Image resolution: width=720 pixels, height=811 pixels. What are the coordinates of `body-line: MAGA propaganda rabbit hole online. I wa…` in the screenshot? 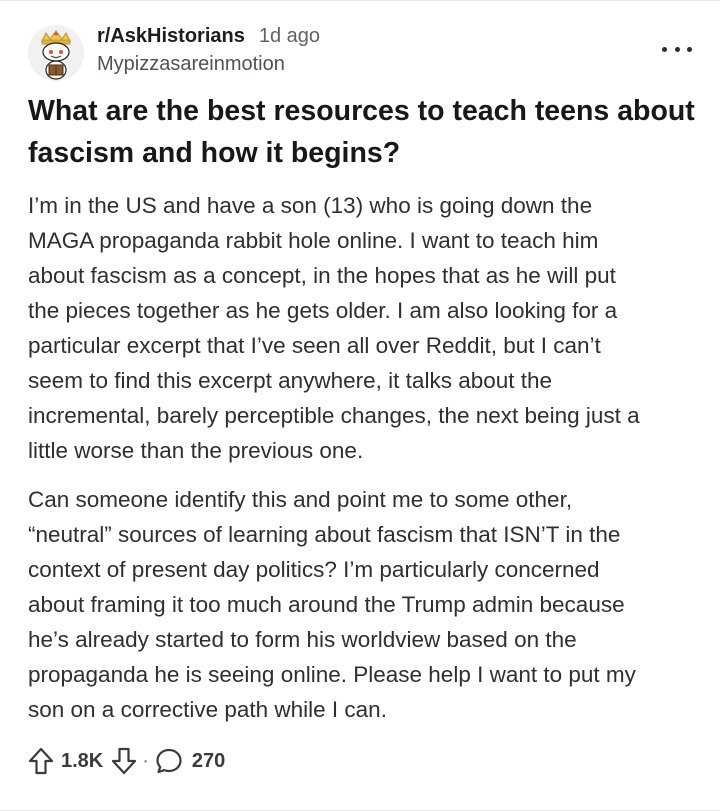 It's located at (313, 240).